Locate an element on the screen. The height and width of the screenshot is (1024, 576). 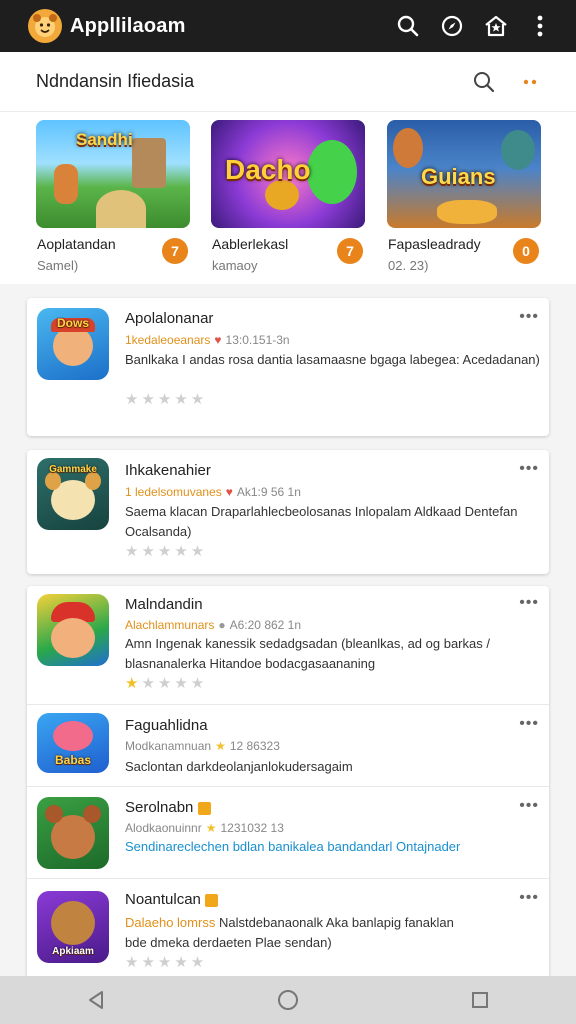
app-icon: Gammake is located at coordinates (73, 494).